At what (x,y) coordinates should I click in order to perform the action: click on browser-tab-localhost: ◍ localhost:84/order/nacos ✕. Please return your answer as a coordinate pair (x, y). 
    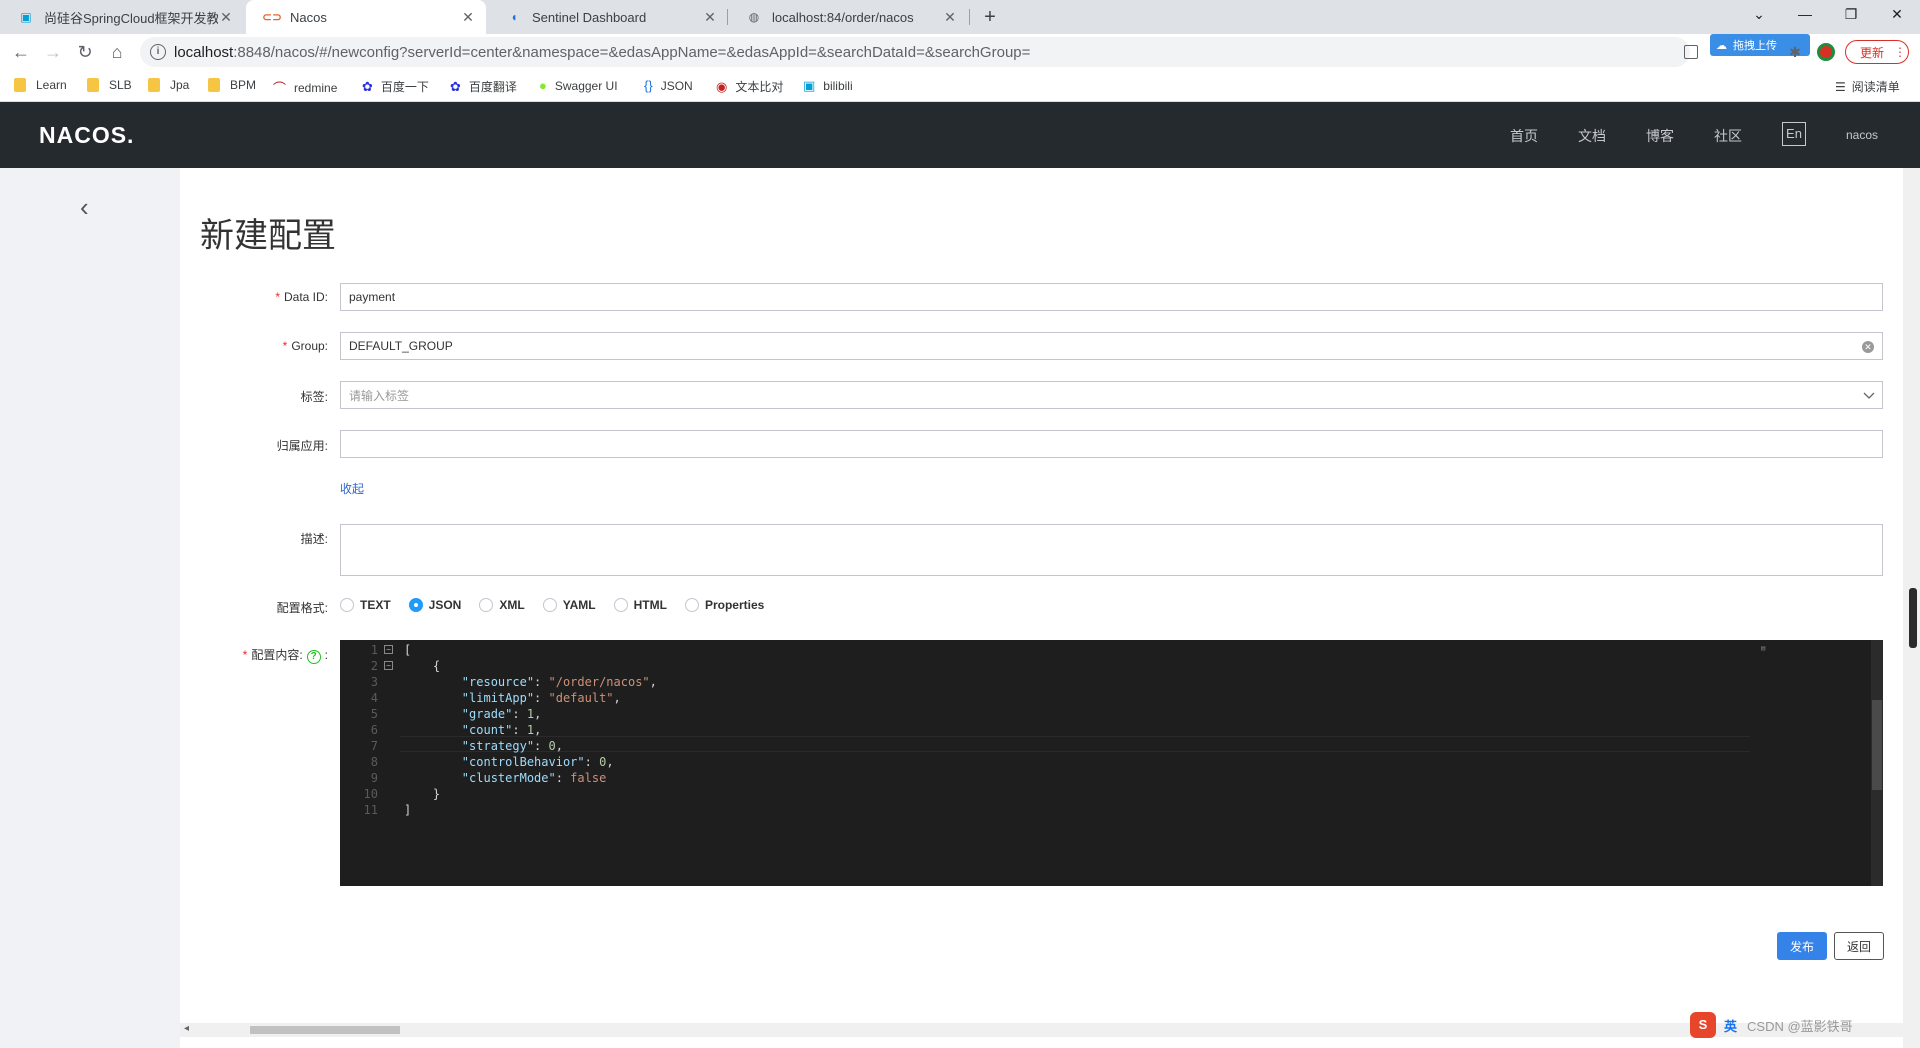
    Looking at the image, I should click on (848, 17).